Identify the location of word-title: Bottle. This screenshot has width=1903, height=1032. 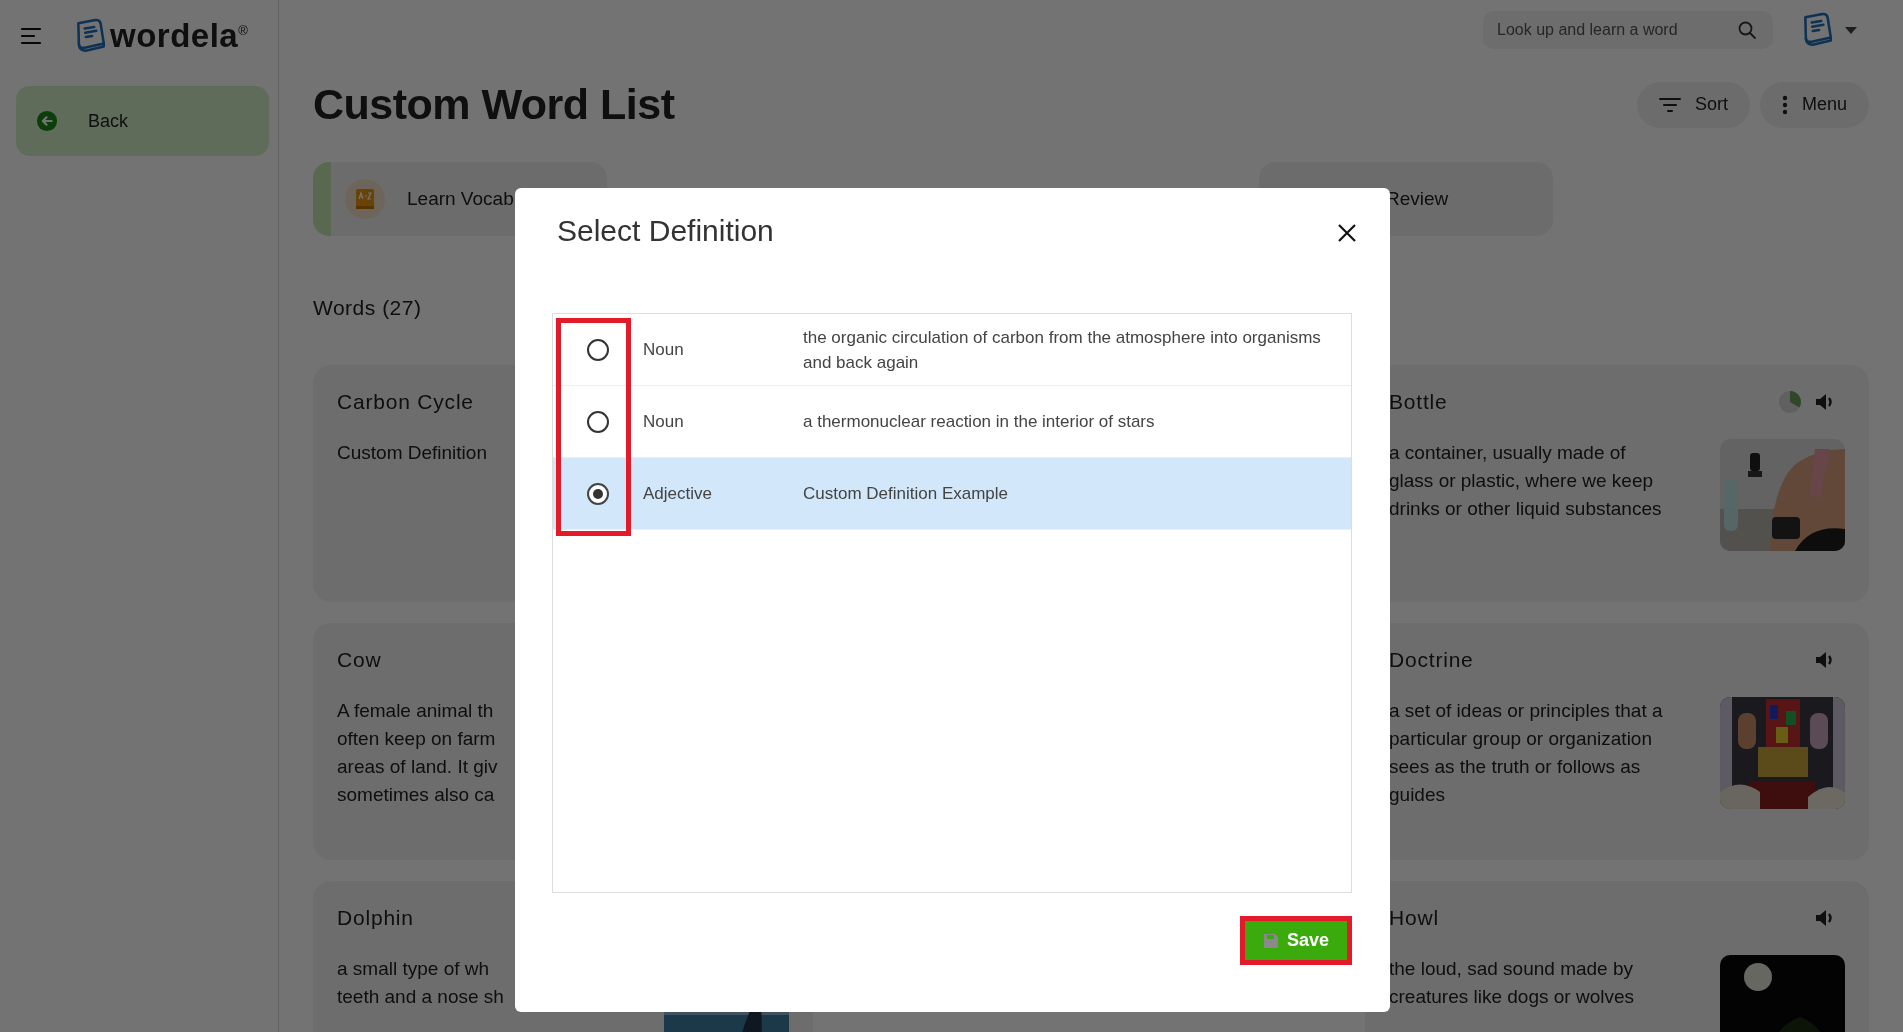
(1418, 402).